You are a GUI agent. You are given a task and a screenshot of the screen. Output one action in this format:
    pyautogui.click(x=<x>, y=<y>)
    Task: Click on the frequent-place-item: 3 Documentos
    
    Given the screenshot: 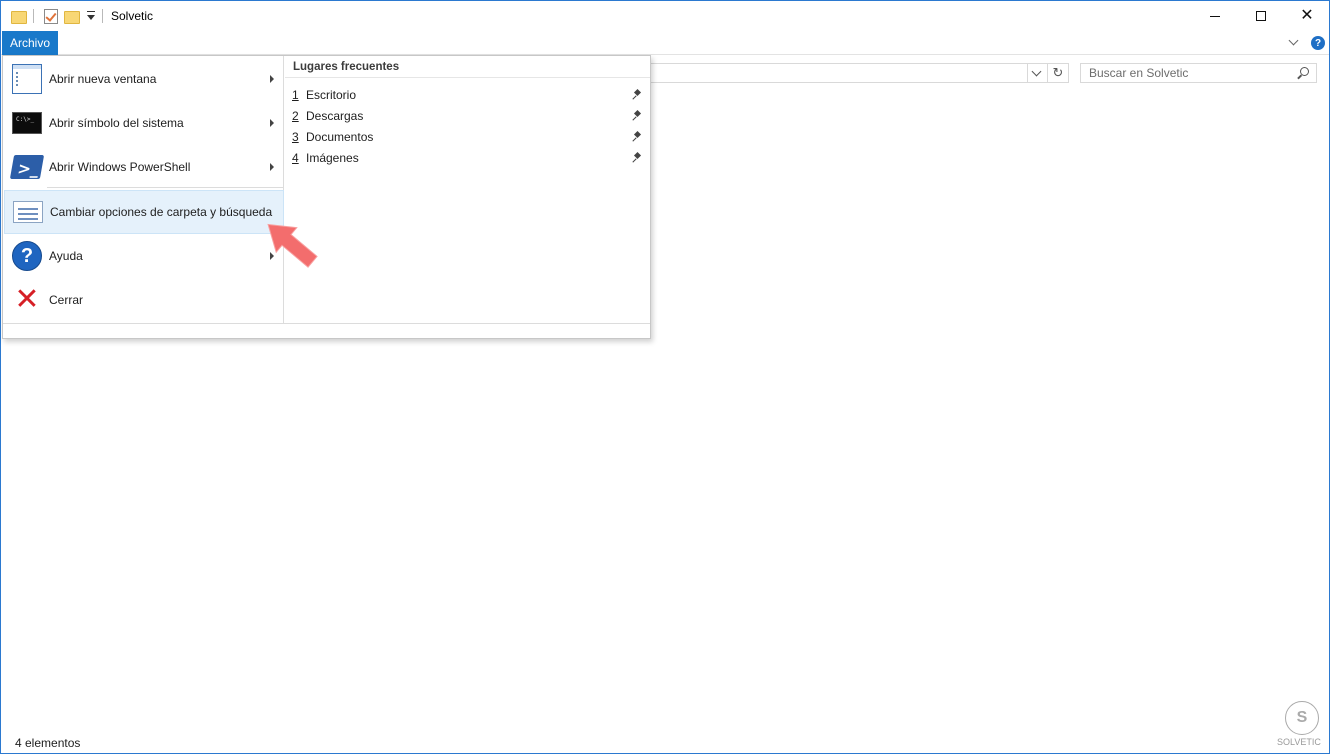 What is the action you would take?
    pyautogui.click(x=467, y=137)
    